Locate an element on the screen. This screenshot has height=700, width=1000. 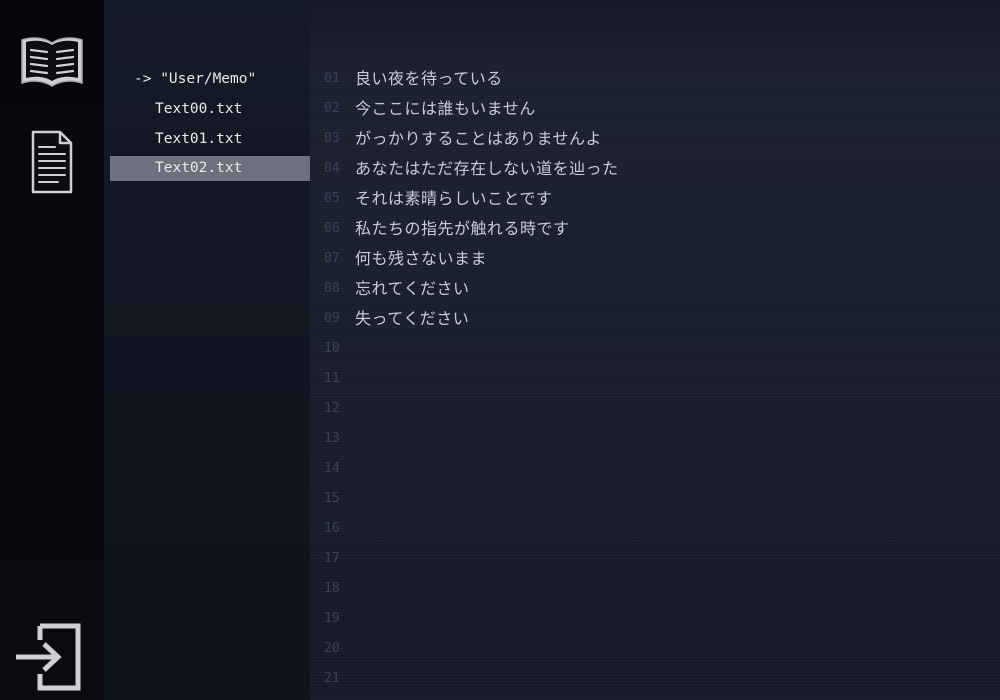
line-number: 12 is located at coordinates (332, 408).